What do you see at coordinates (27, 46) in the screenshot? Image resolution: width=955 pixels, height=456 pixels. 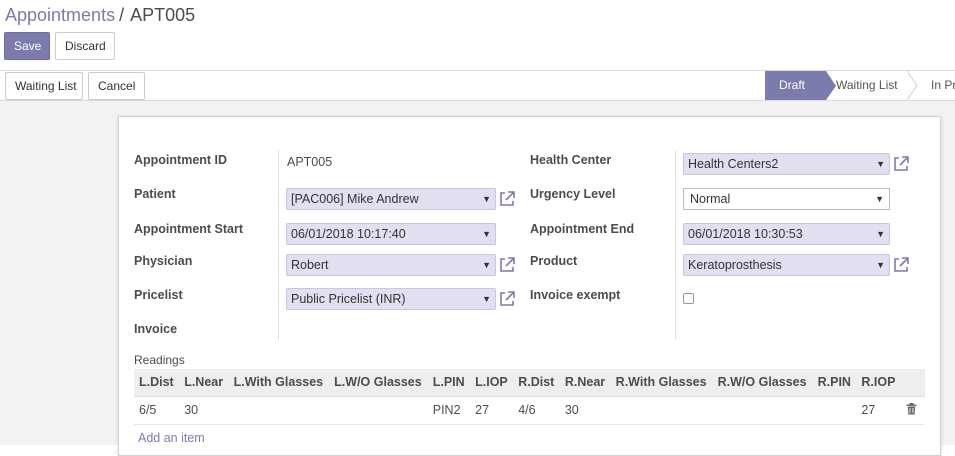 I see `save-button: Save` at bounding box center [27, 46].